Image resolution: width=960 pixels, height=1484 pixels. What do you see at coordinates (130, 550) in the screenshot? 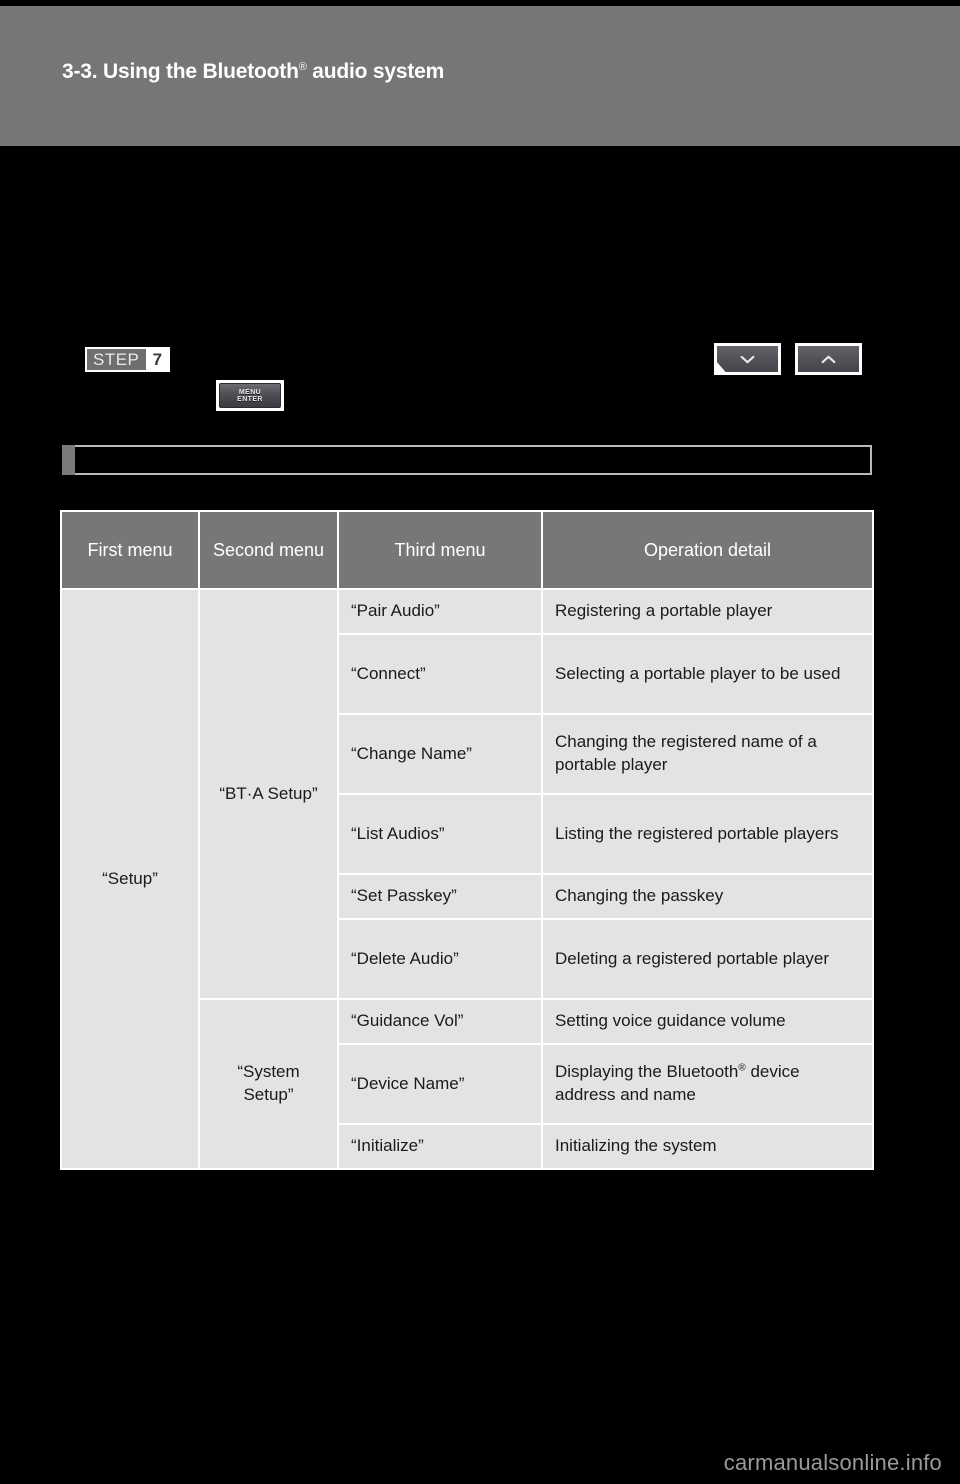
I see `column-header-first-menu: First menu` at bounding box center [130, 550].